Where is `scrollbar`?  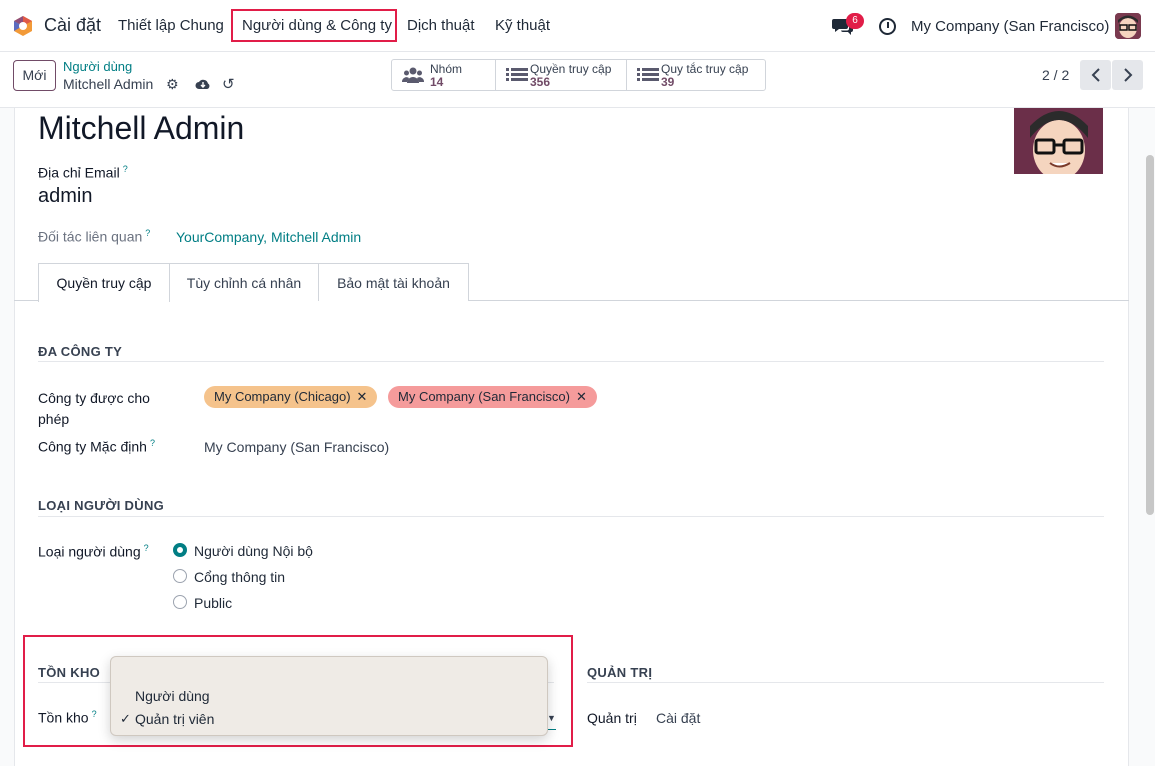 scrollbar is located at coordinates (1150, 335).